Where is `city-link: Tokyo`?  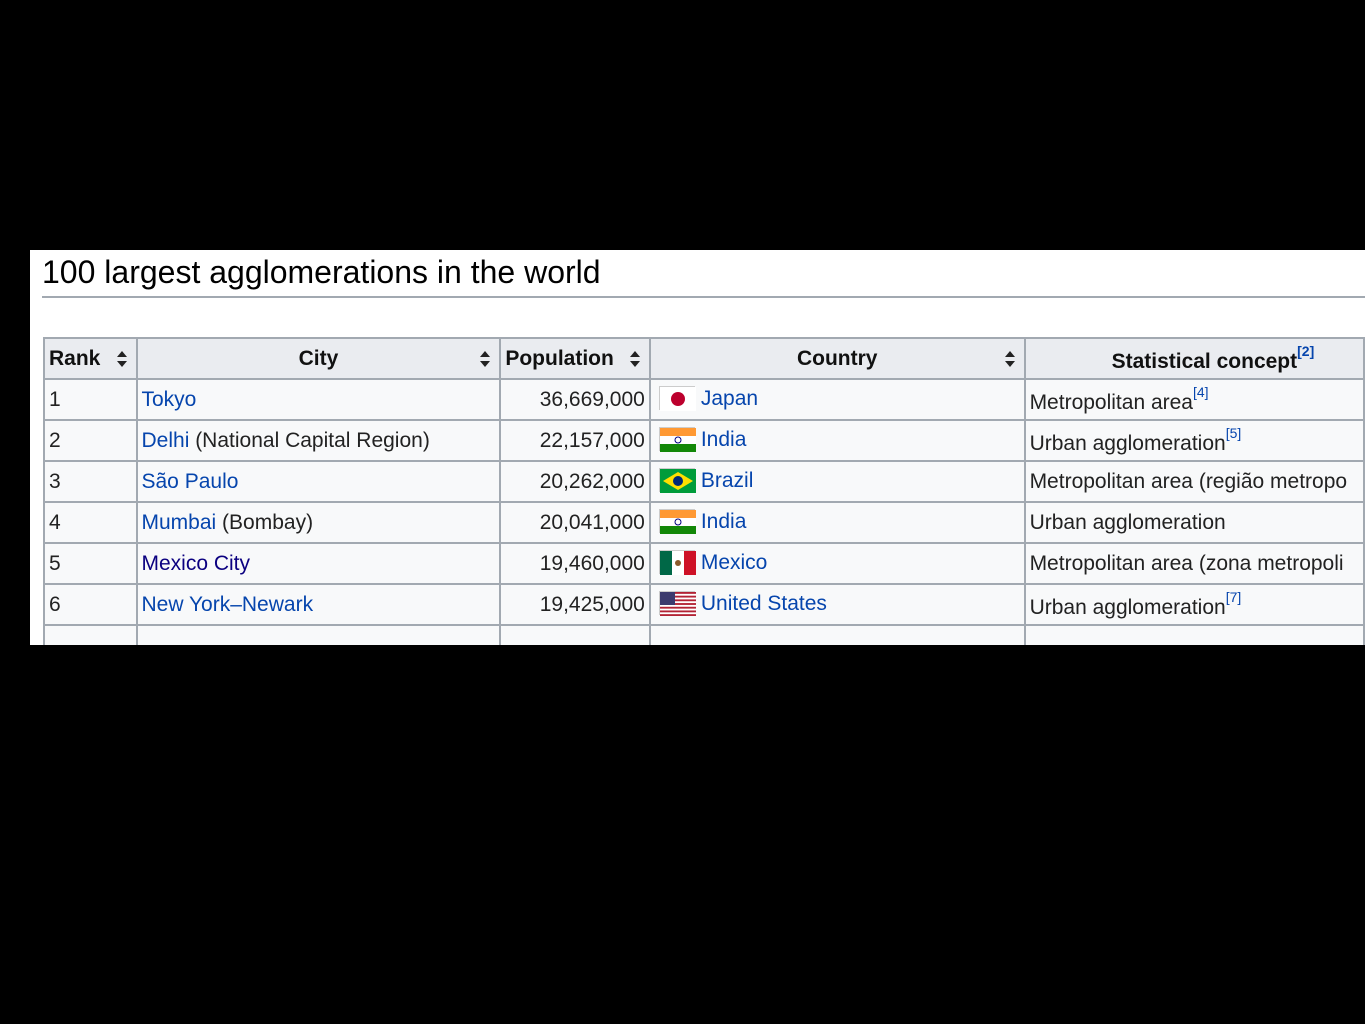 city-link: Tokyo is located at coordinates (169, 399).